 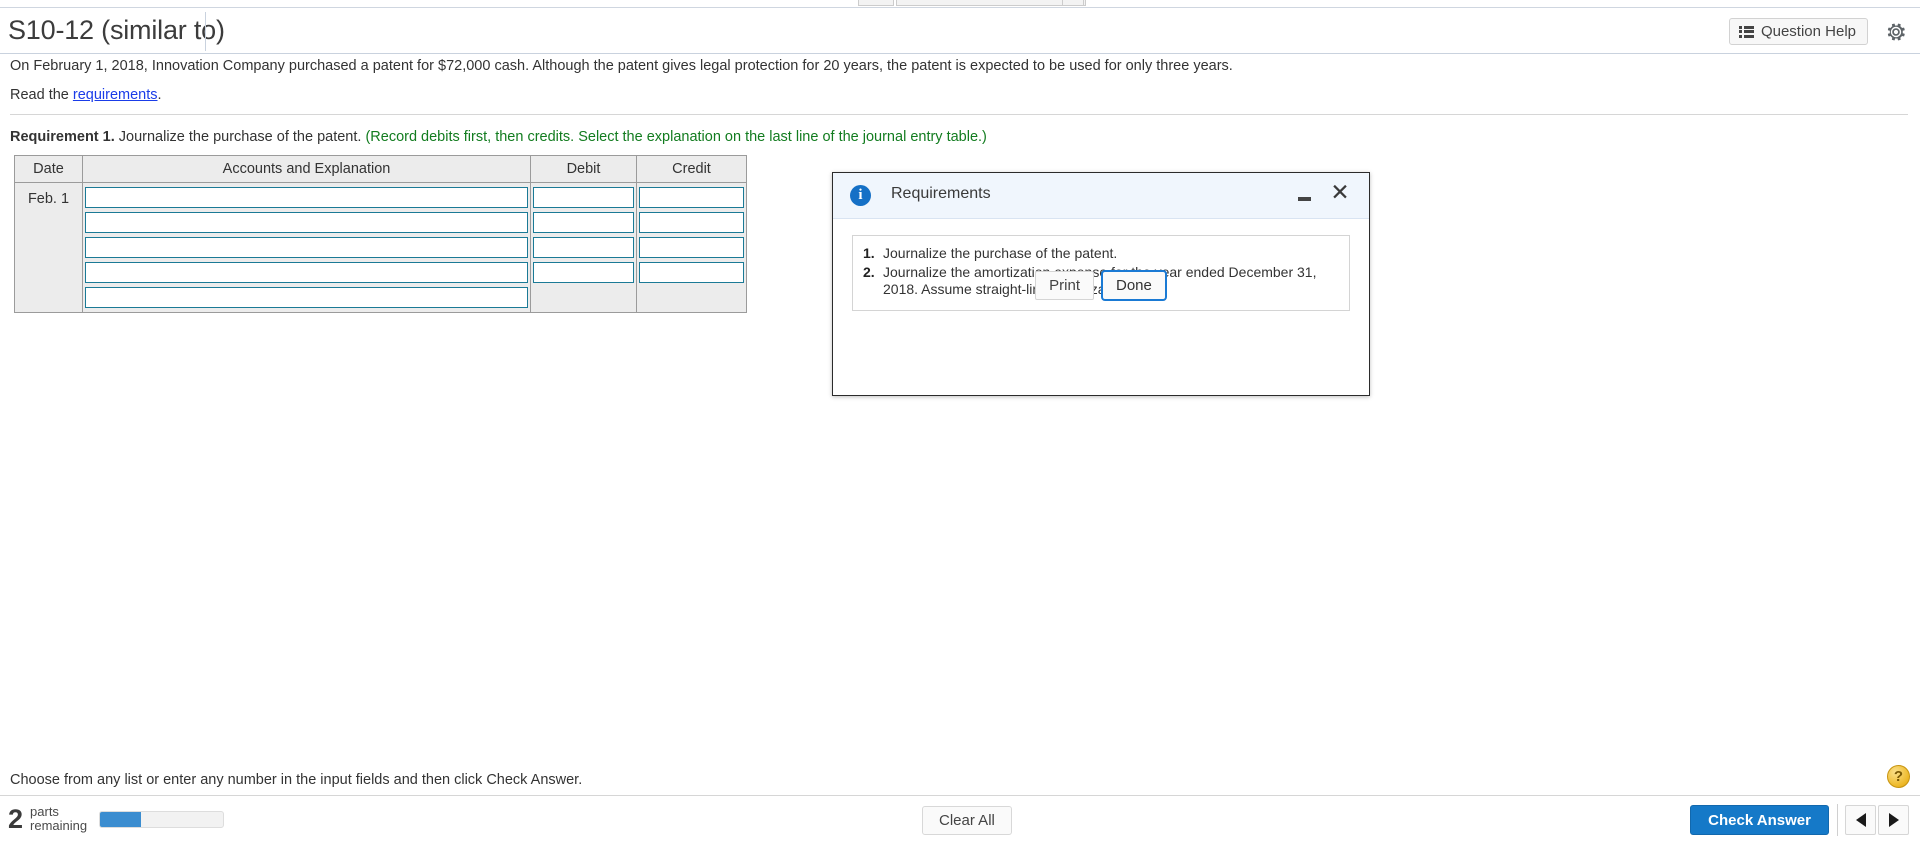 I want to click on parts-label-line1: parts, so click(x=44, y=811).